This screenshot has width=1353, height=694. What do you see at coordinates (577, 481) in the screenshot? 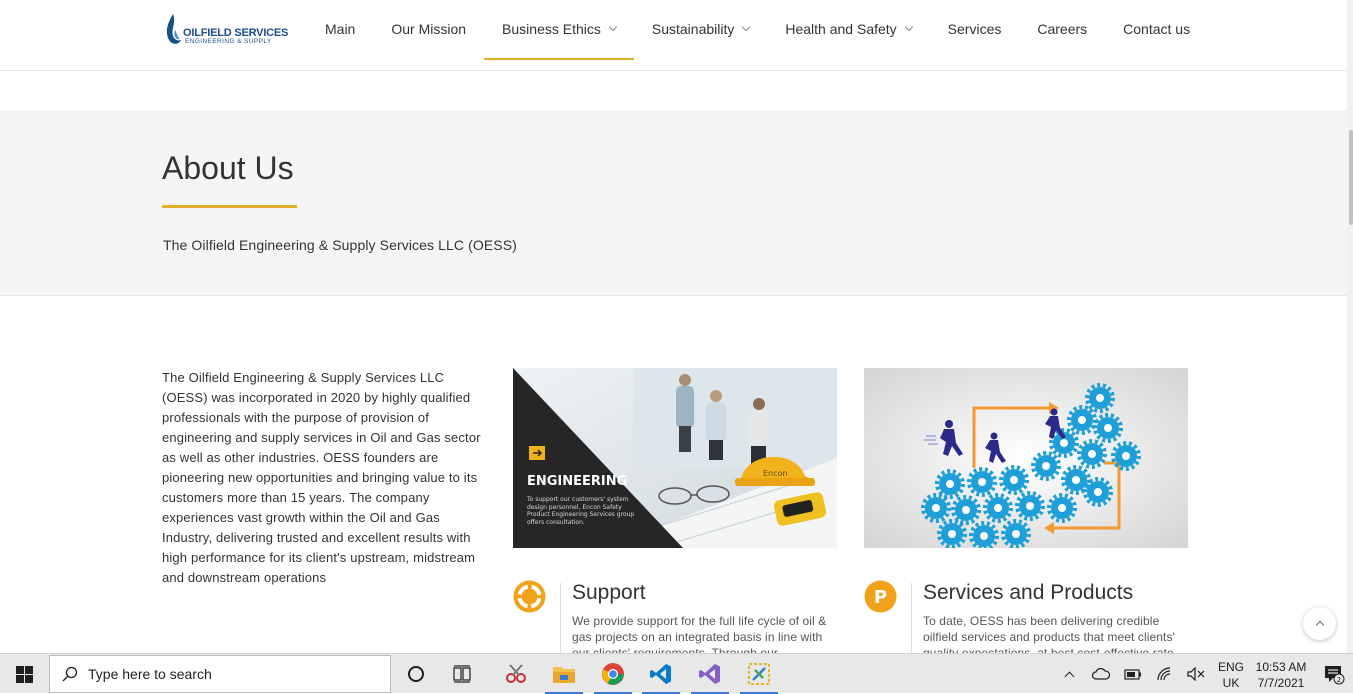
I see `engineering-heading: ENGINEERING` at bounding box center [577, 481].